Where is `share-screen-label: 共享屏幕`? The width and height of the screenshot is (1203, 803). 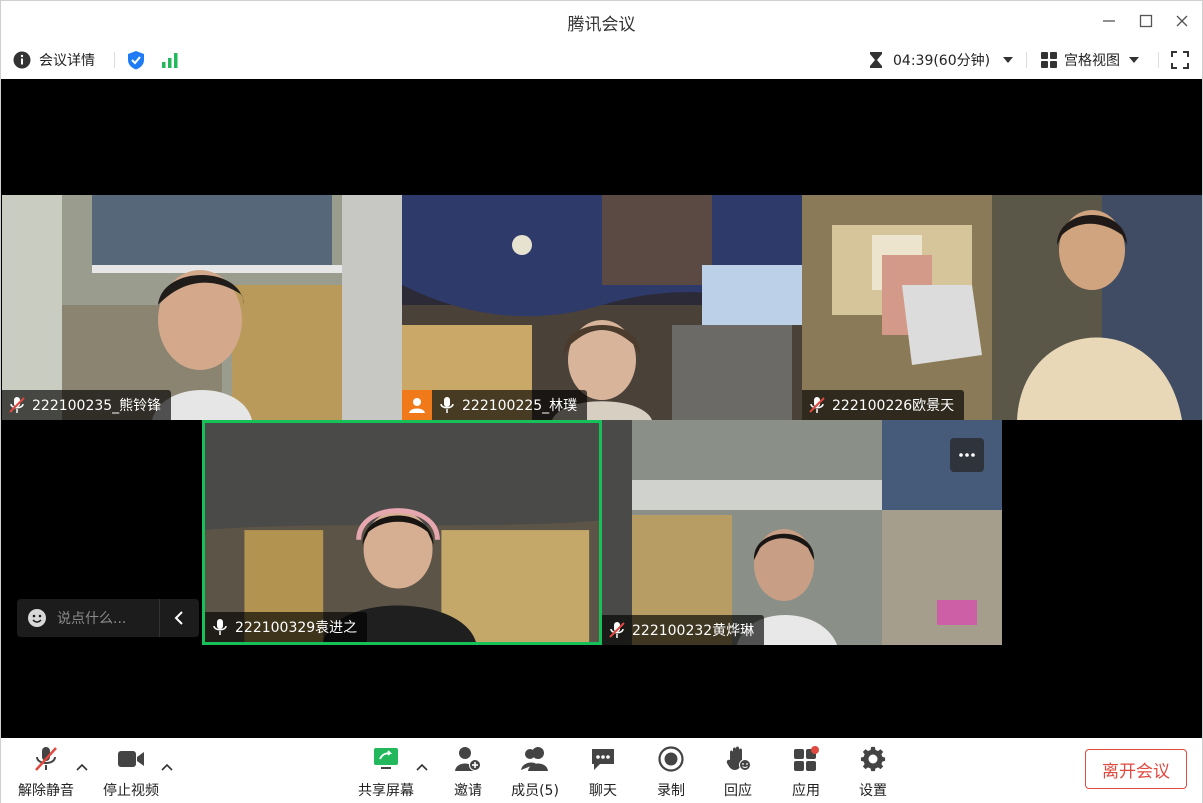
share-screen-label: 共享屏幕 is located at coordinates (386, 791).